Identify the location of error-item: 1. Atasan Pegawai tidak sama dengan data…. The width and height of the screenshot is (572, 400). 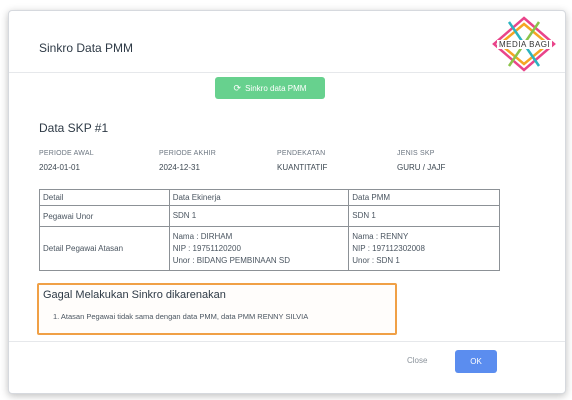
(181, 316).